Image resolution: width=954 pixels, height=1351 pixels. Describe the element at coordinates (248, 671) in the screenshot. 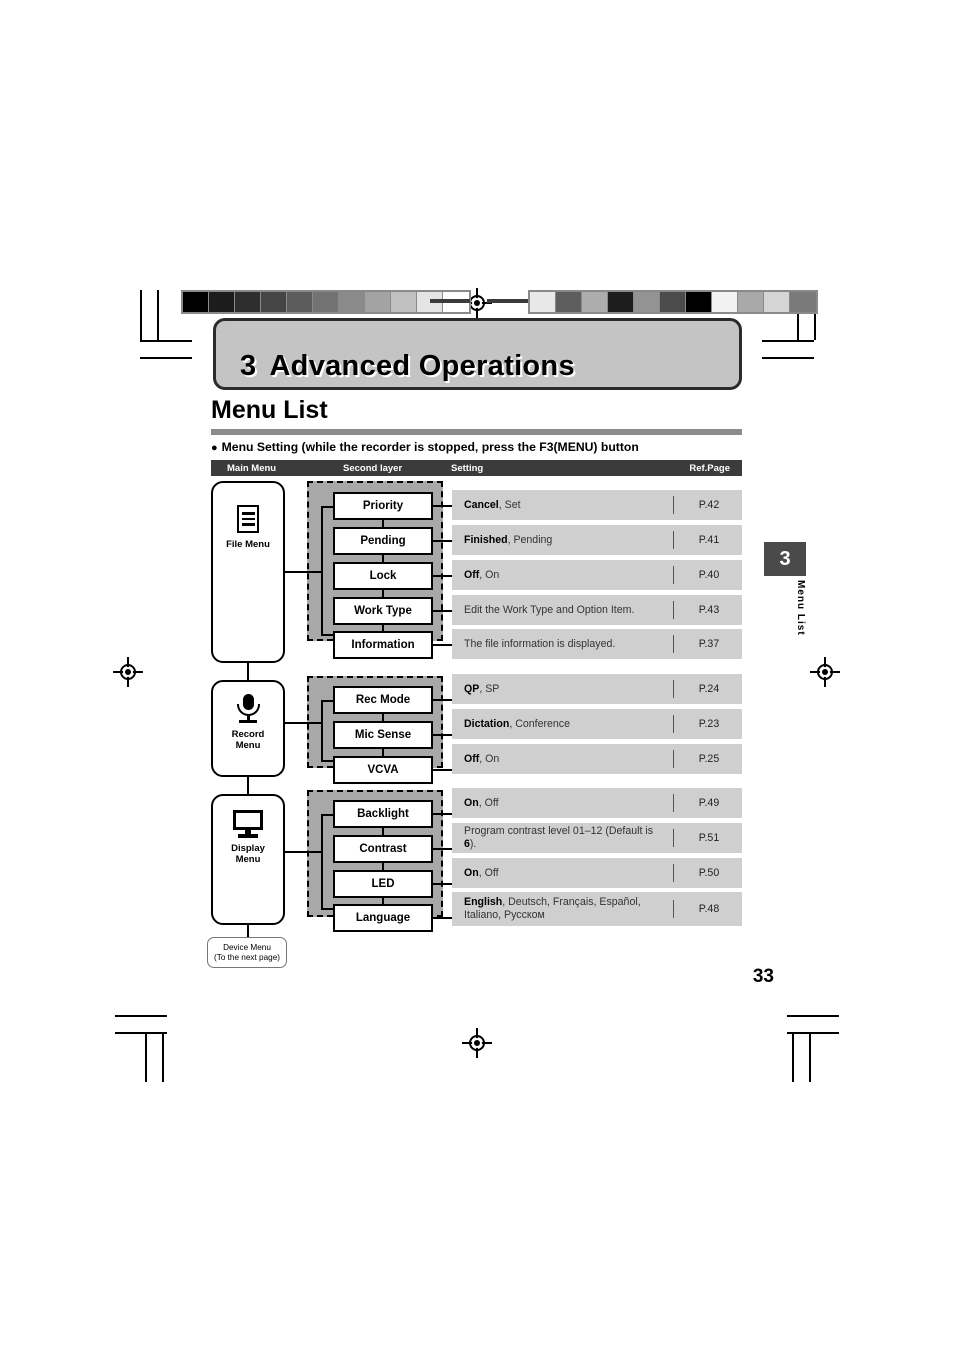

I see `connector-file-to-record` at that location.